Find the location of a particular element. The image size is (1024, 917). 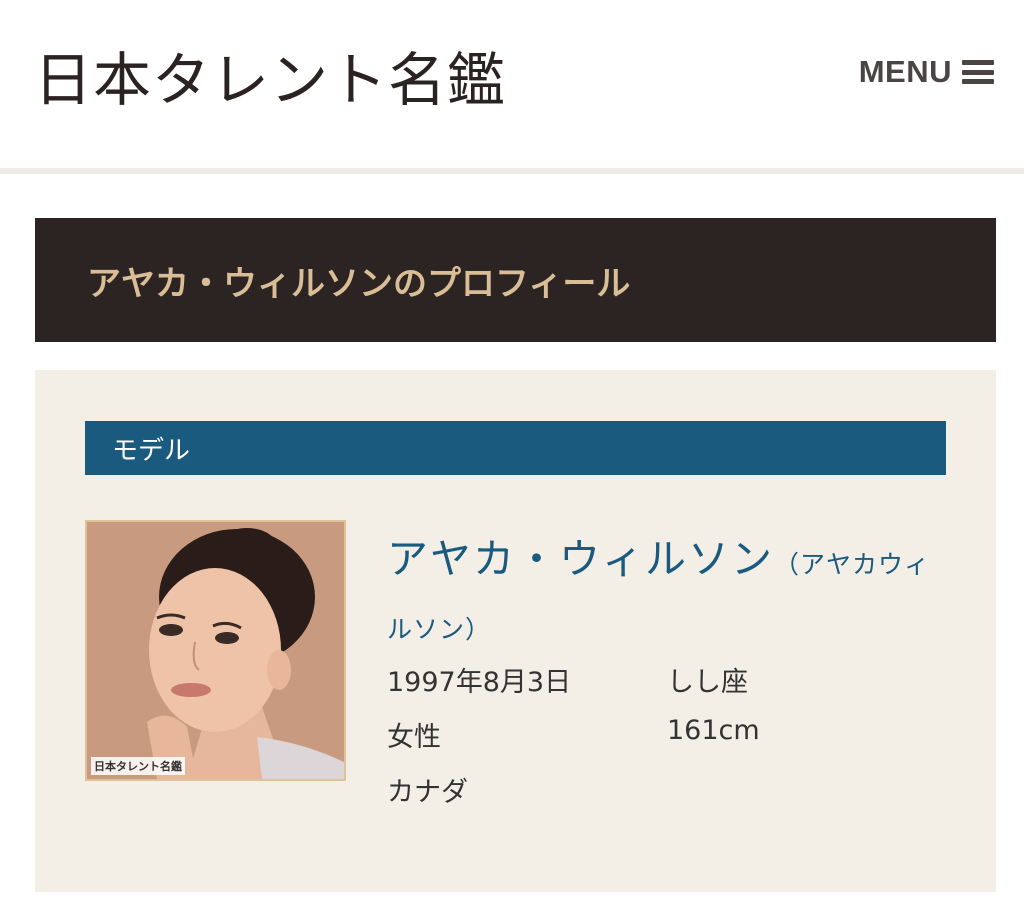

birthday-value: 1997年8月3日 is located at coordinates (479, 682).